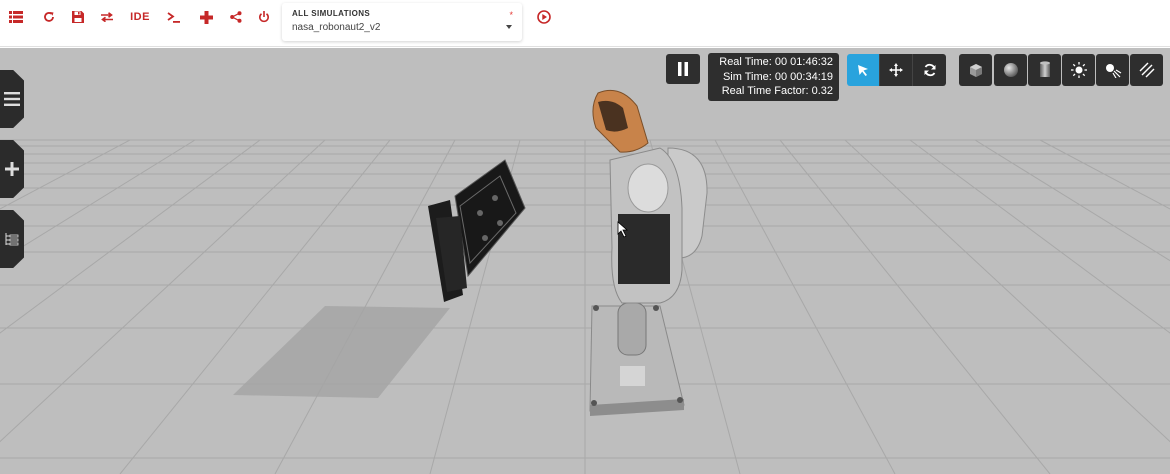 The width and height of the screenshot is (1170, 474). I want to click on insert-side-tab, so click(12, 169).